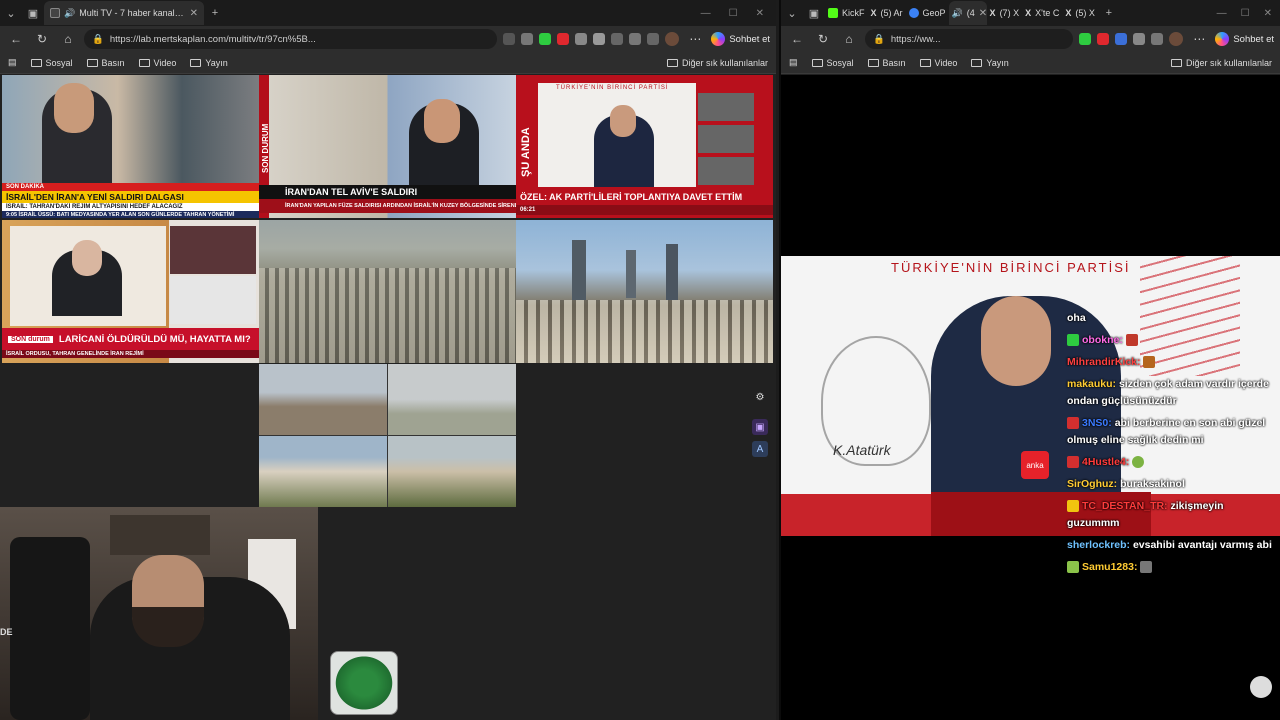 This screenshot has height=720, width=1280. What do you see at coordinates (724, 62) in the screenshot?
I see `bookmark-label: Diğer sık kullanılanlar` at bounding box center [724, 62].